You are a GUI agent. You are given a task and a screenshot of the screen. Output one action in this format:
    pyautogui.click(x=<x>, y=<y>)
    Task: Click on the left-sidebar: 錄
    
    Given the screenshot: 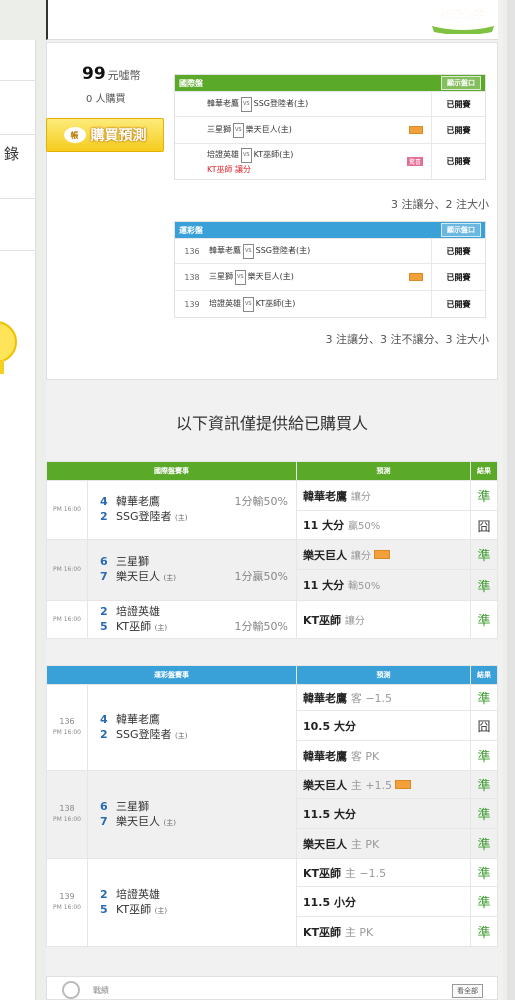 What is the action you would take?
    pyautogui.click(x=18, y=520)
    